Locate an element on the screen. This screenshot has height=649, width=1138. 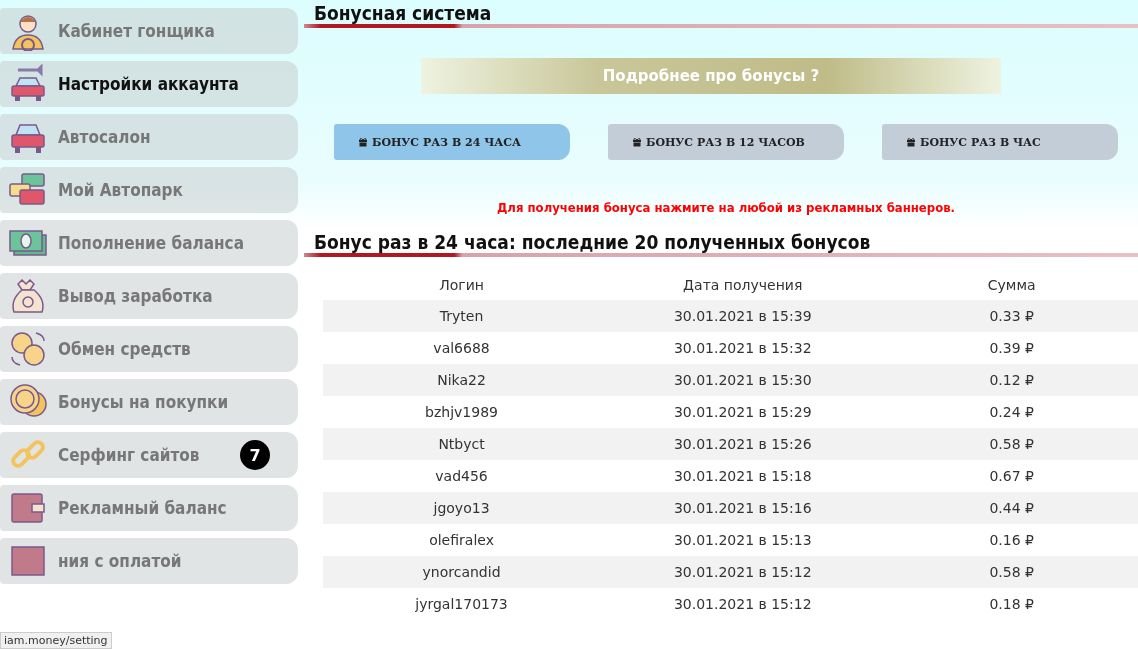
table-cell: 0.44 ₽ is located at coordinates (1011, 508).